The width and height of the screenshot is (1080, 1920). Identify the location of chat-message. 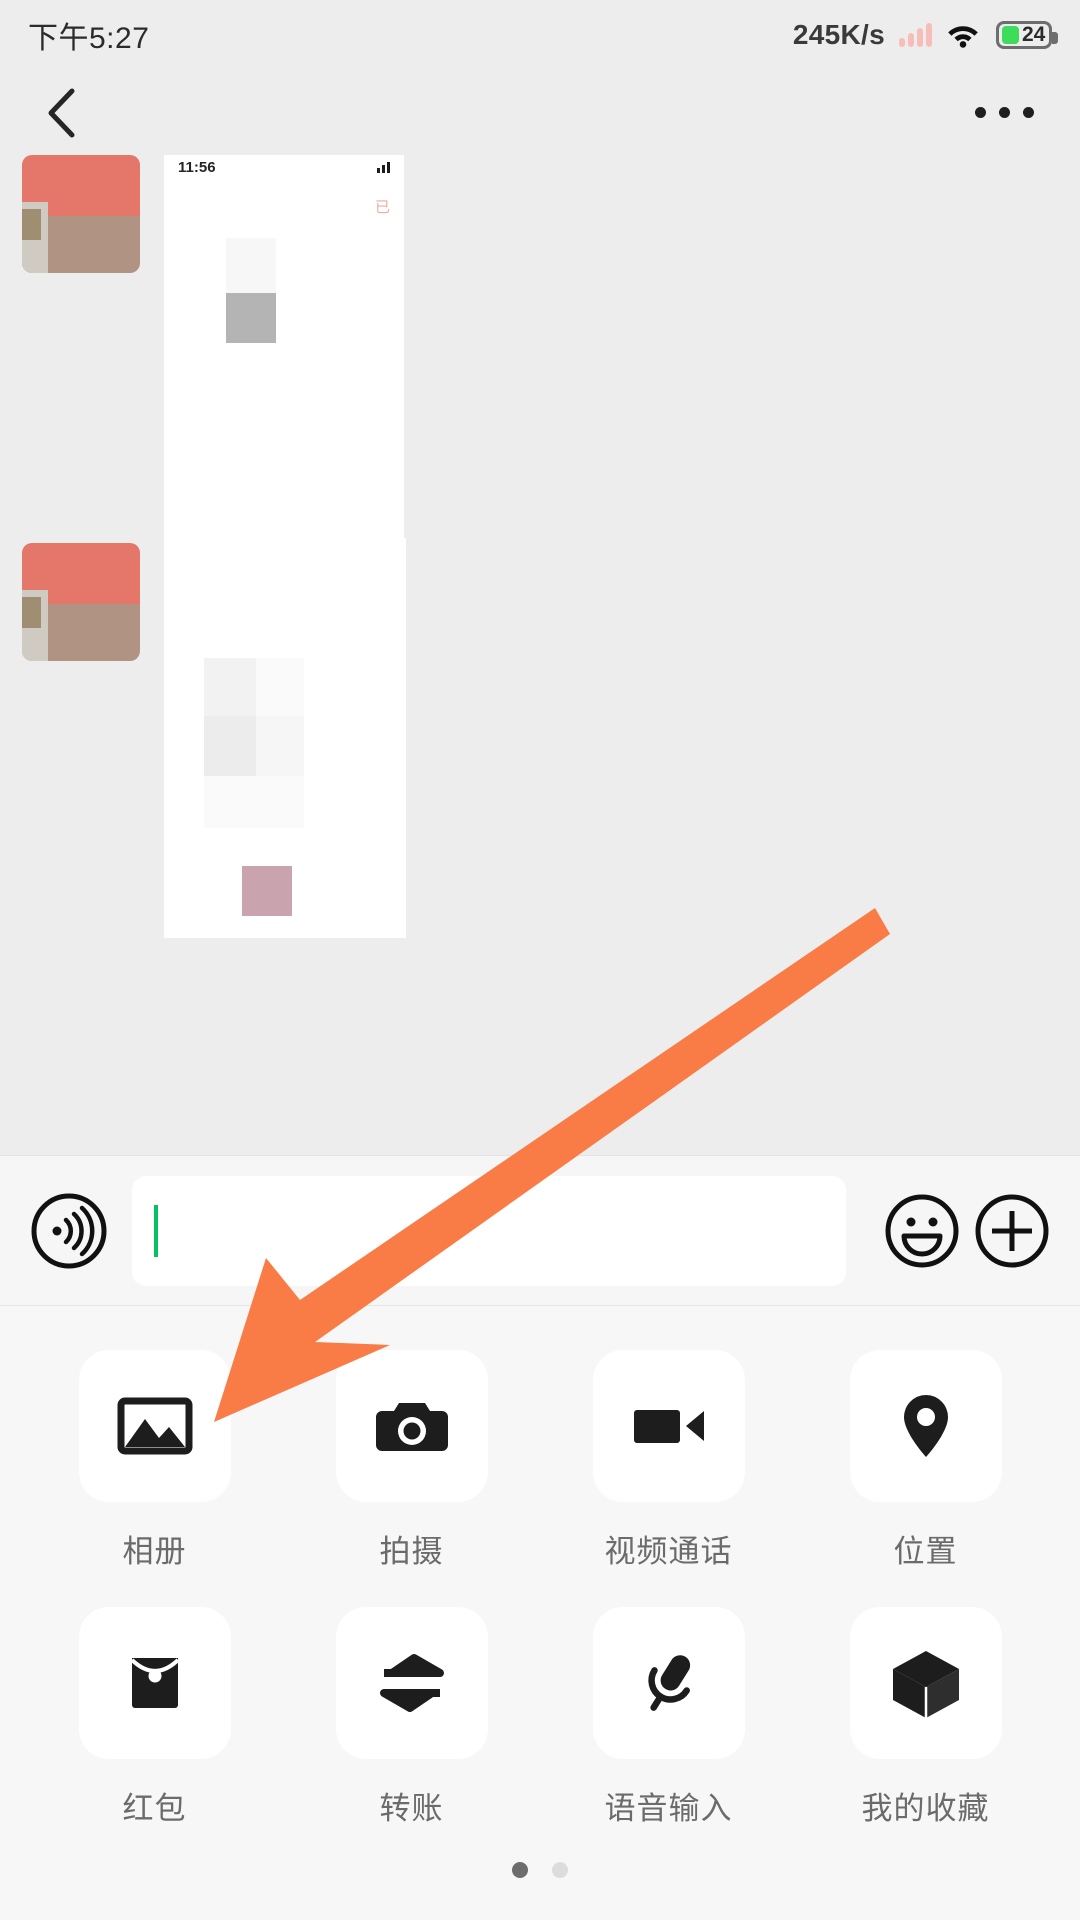
(214, 738).